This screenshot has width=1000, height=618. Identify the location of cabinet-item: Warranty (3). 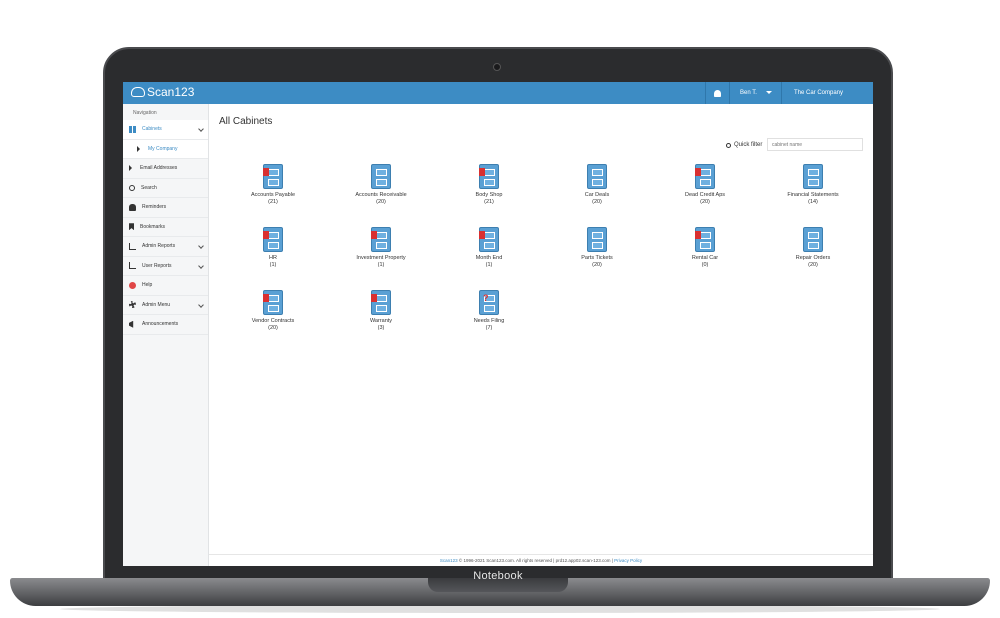
(381, 310).